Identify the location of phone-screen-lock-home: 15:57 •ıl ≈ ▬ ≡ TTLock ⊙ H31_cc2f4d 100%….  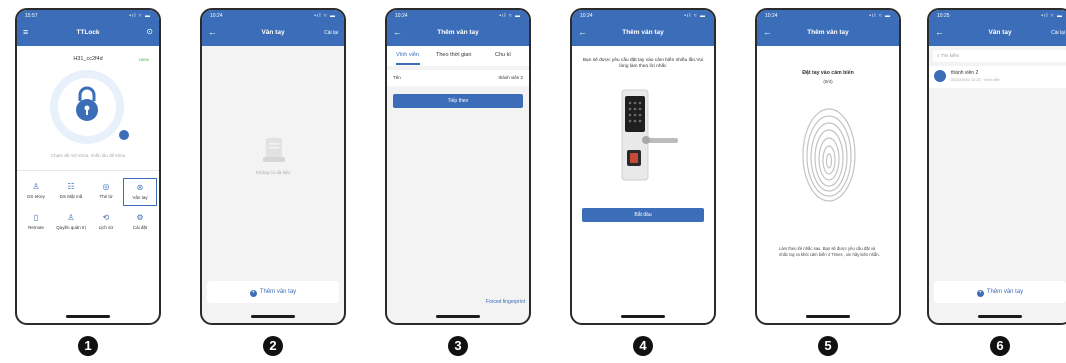
(88, 166).